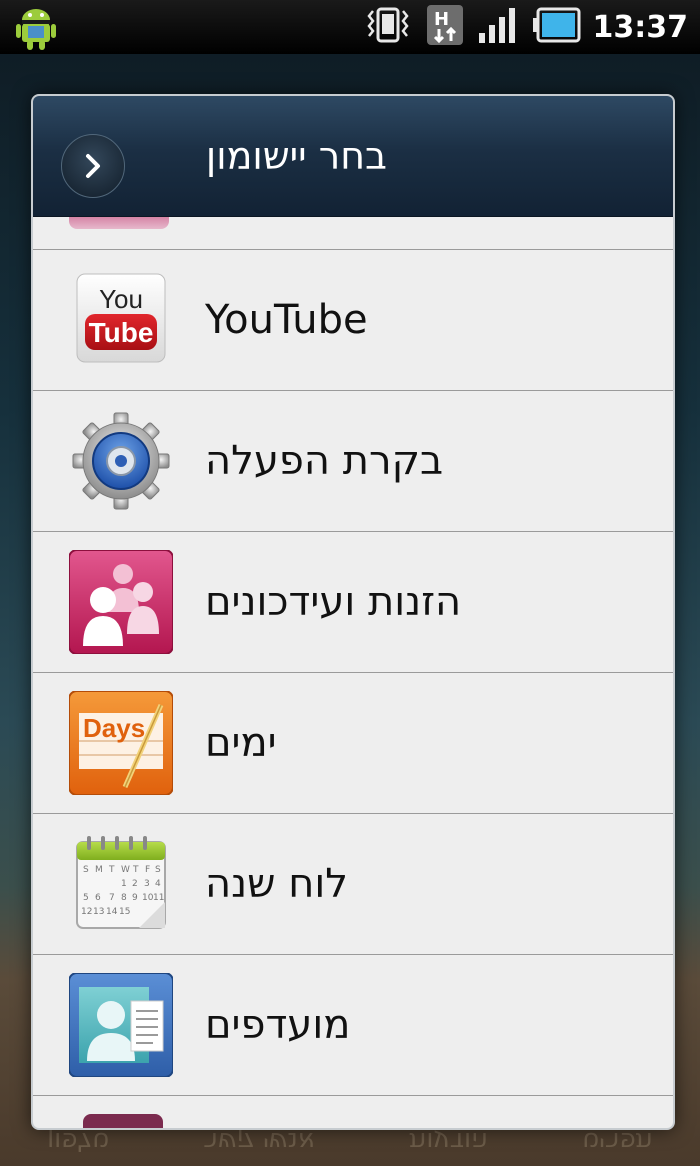 The height and width of the screenshot is (1166, 700). What do you see at coordinates (147, 870) in the screenshot?
I see `svg-text: F` at bounding box center [147, 870].